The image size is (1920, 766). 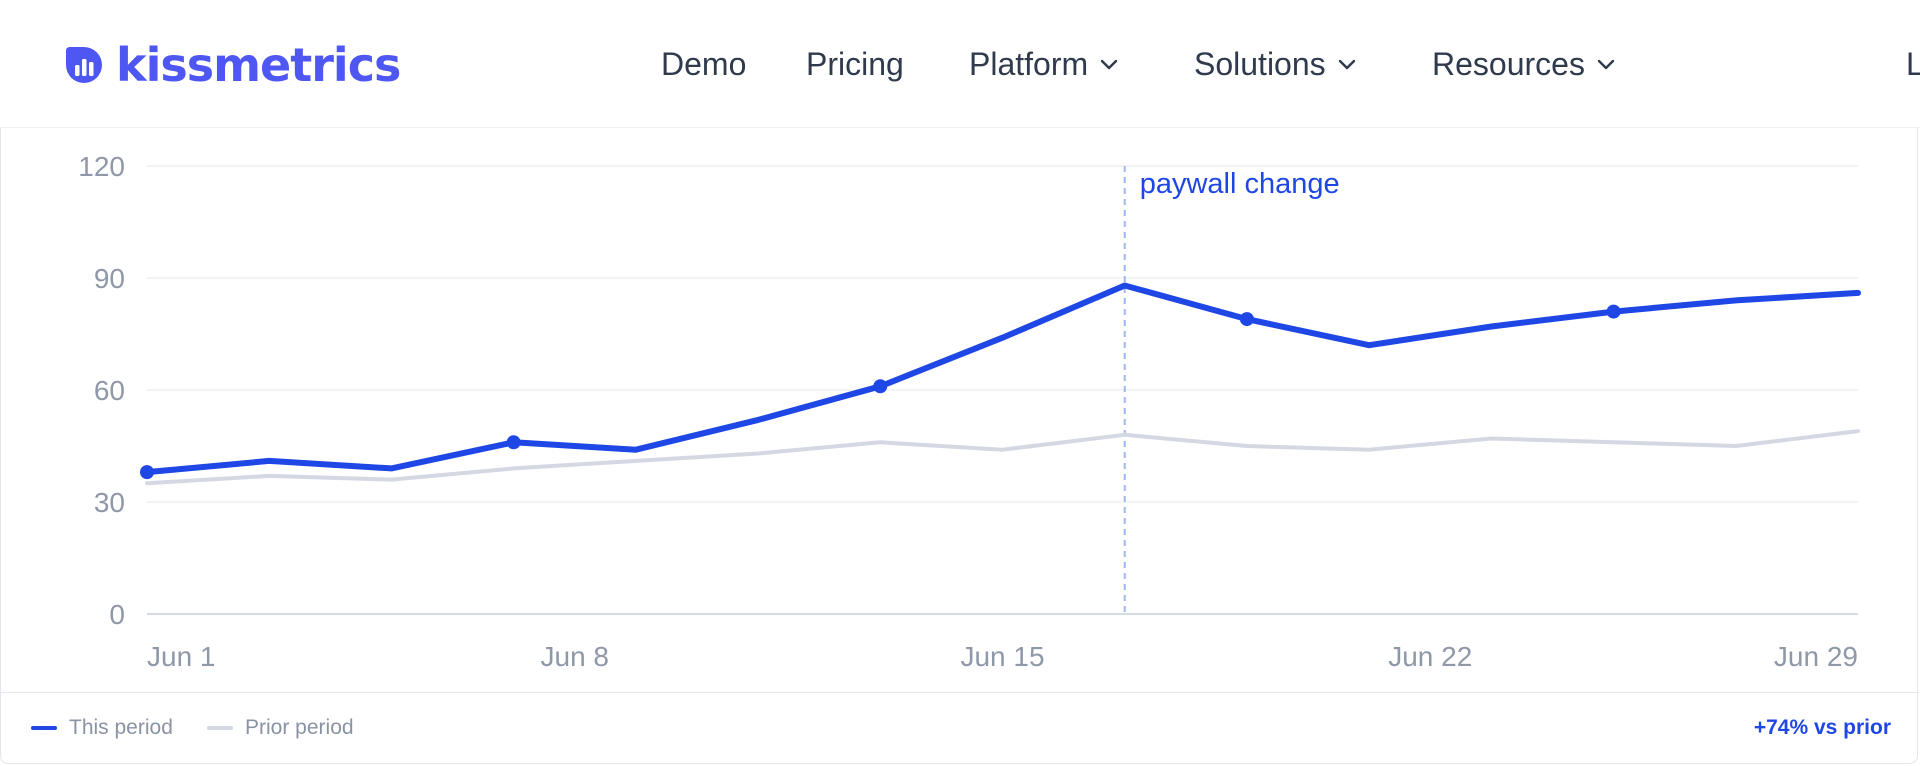 I want to click on nav-pricing: Pricing, so click(x=855, y=64).